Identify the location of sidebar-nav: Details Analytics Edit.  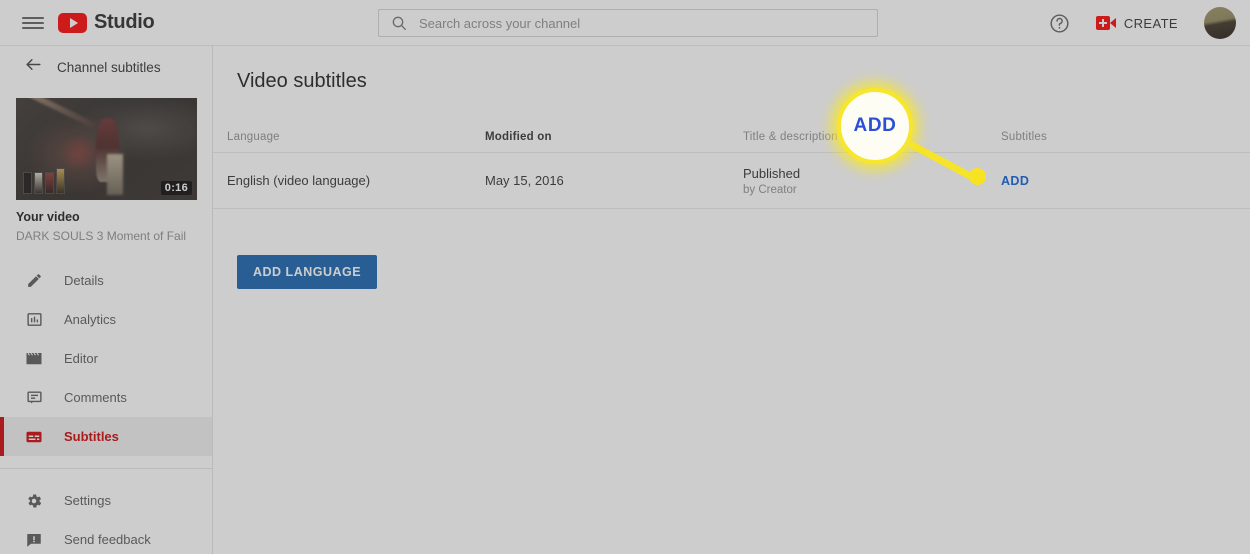
(106, 410).